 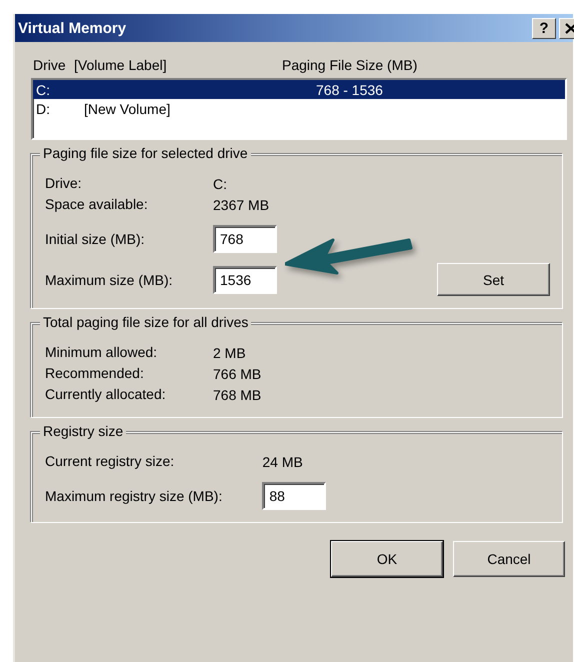 I want to click on field-label: Initial size (MB):, so click(x=95, y=239).